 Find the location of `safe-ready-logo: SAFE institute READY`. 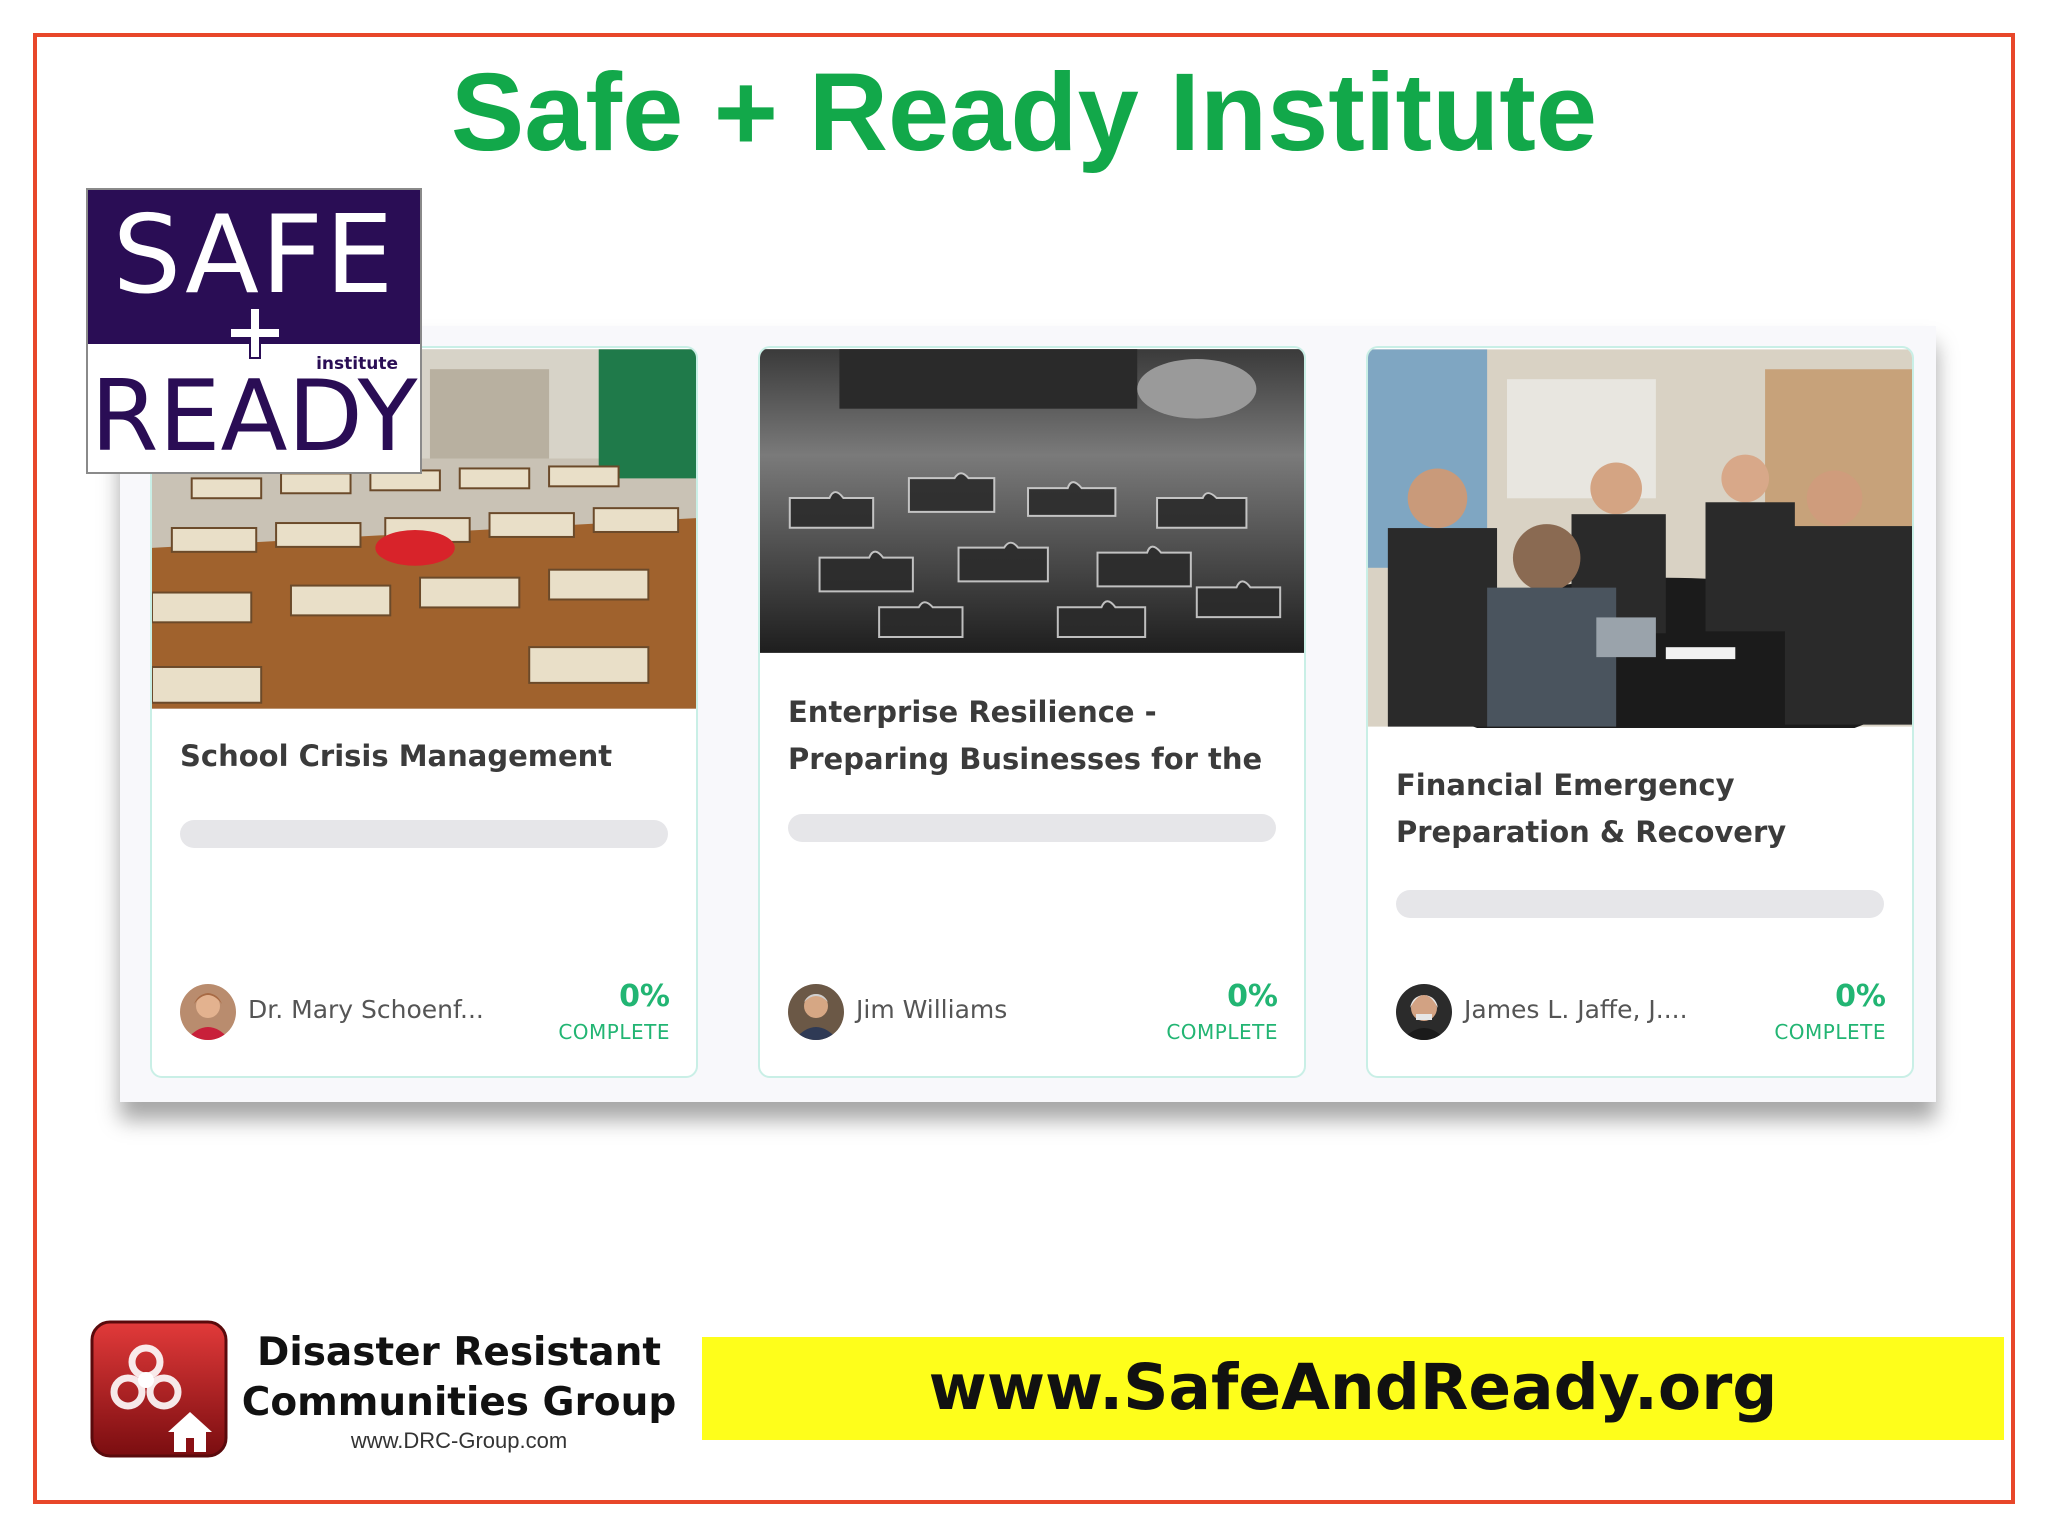

safe-ready-logo: SAFE institute READY is located at coordinates (254, 331).